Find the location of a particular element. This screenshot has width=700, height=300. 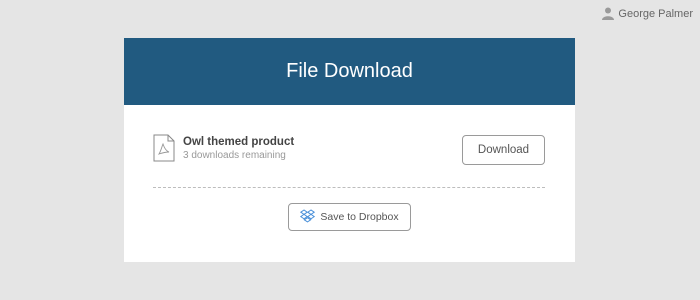

user-name: George Palmer is located at coordinates (655, 13).